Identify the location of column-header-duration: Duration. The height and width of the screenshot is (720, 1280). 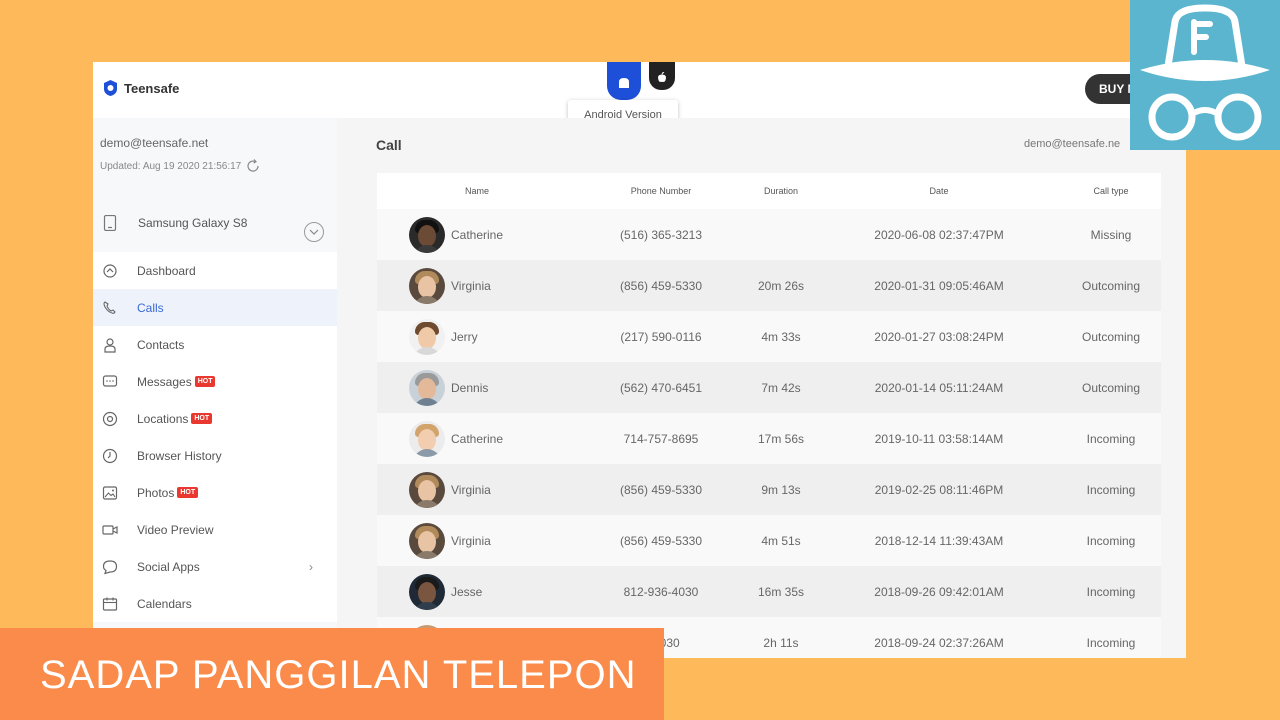
(781, 191).